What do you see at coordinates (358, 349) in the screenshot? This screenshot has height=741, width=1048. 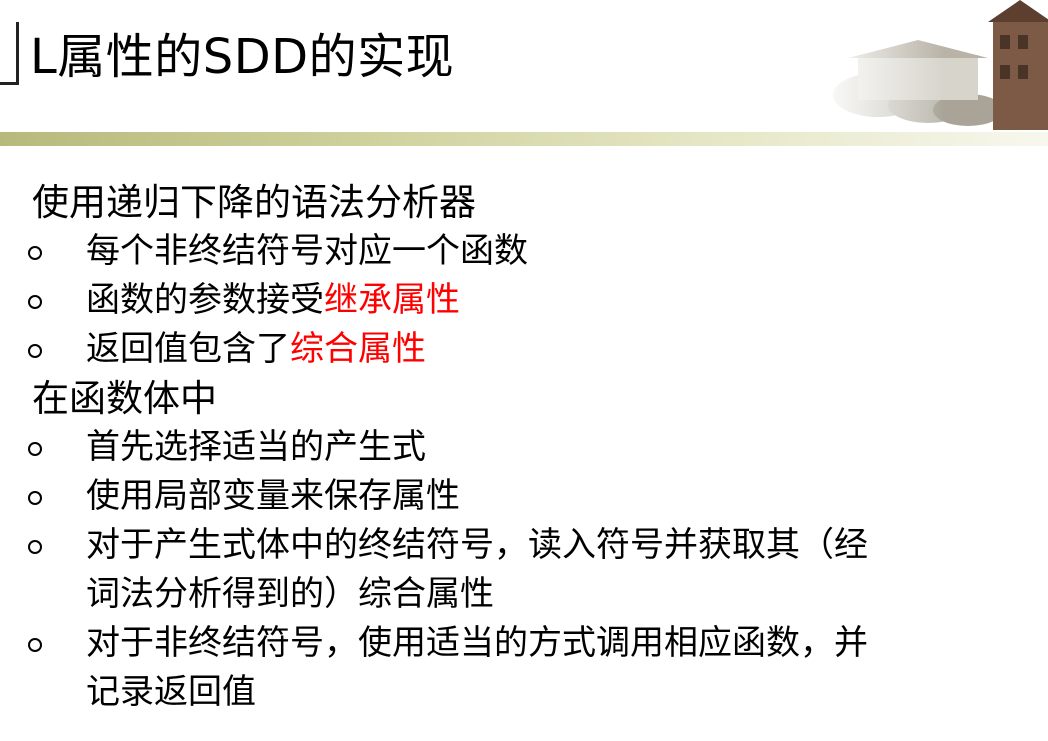 I see `highlight-synthesized-attribute: 综合属性` at bounding box center [358, 349].